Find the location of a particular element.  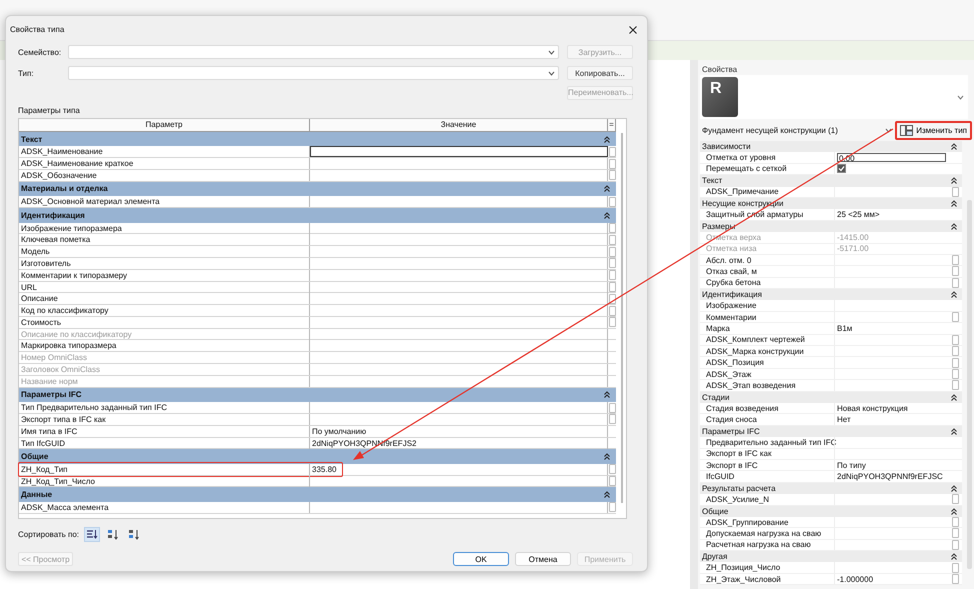

property-value: -1.000000 is located at coordinates (855, 579).